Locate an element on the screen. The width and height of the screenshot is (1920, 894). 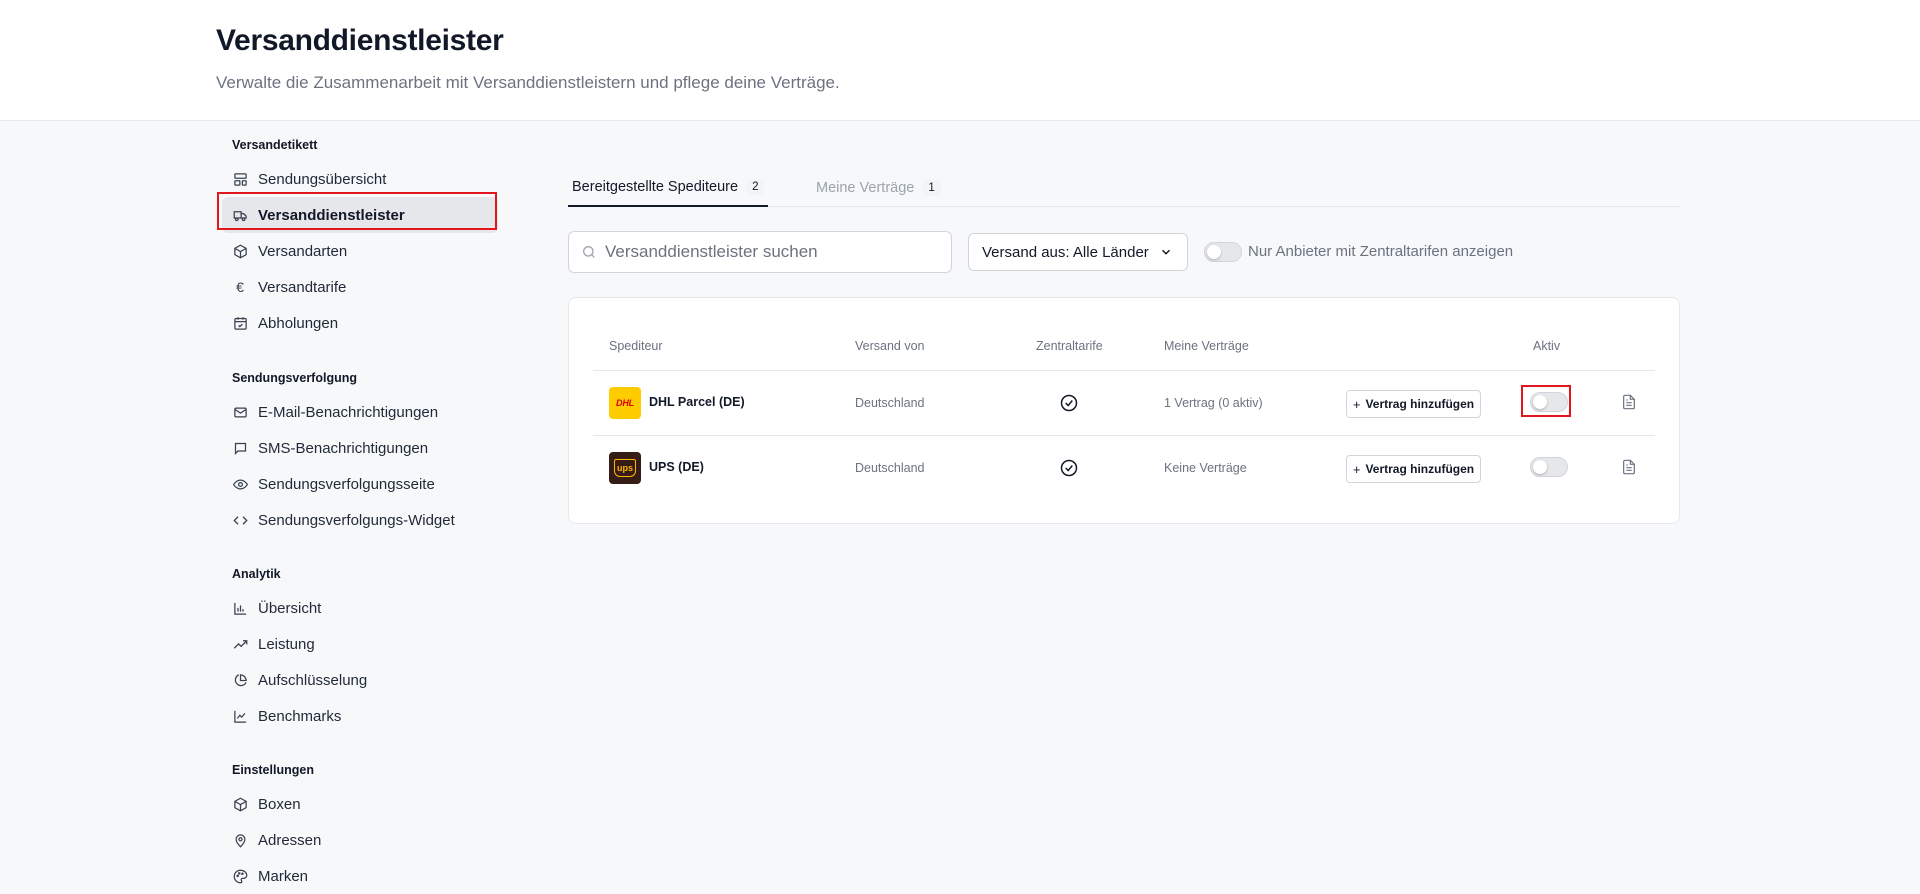
sidebar-item-marken: Marken is located at coordinates (360, 876).